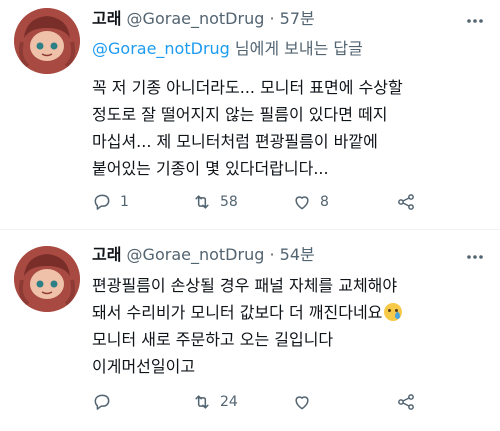 The height and width of the screenshot is (431, 500). What do you see at coordinates (310, 202) in the screenshot?
I see `like-button: 8` at bounding box center [310, 202].